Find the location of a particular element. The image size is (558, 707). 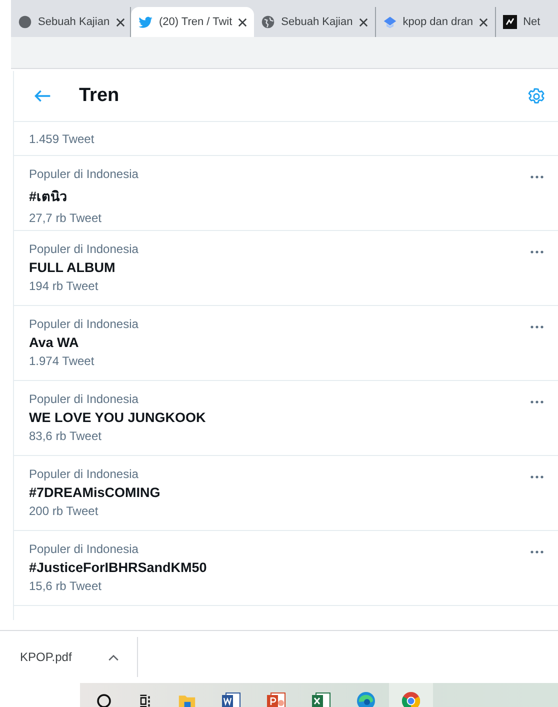

trend-name: #JusticeForIBHRSandKM50 is located at coordinates (118, 567).